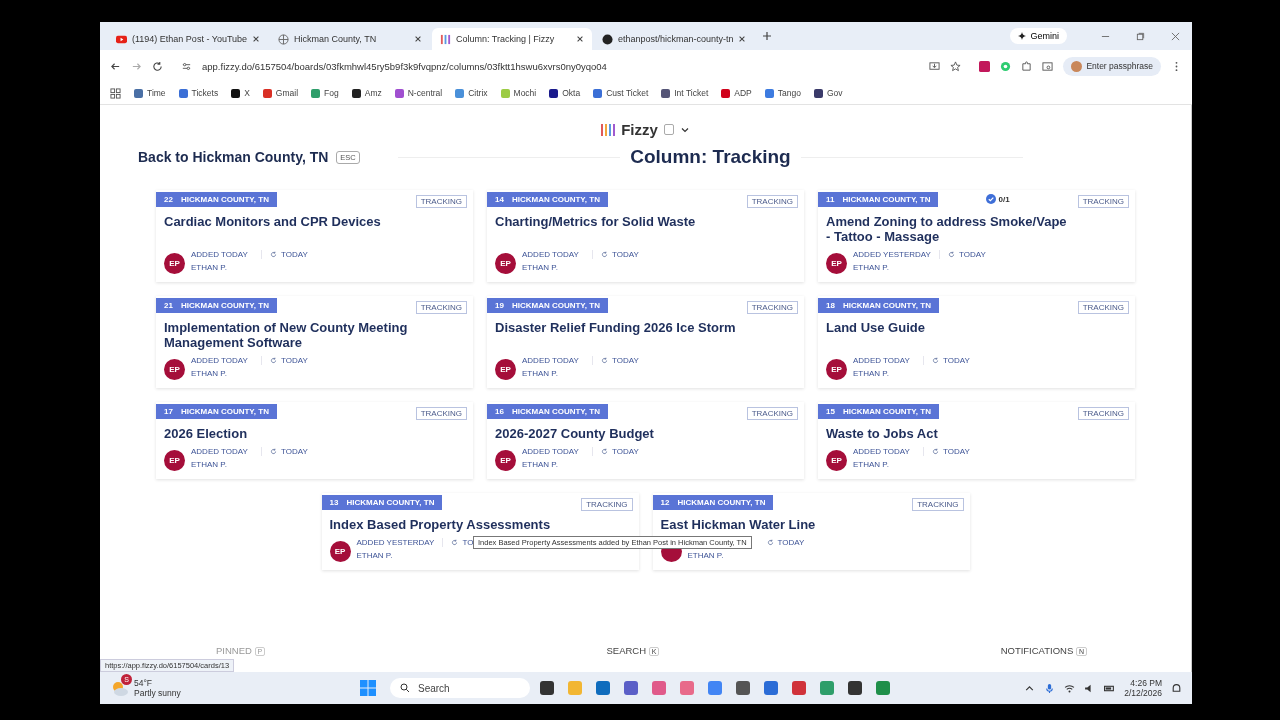  What do you see at coordinates (216, 411) in the screenshot?
I see `board-label: 17 HICKMAN COUNTY, TN` at bounding box center [216, 411].